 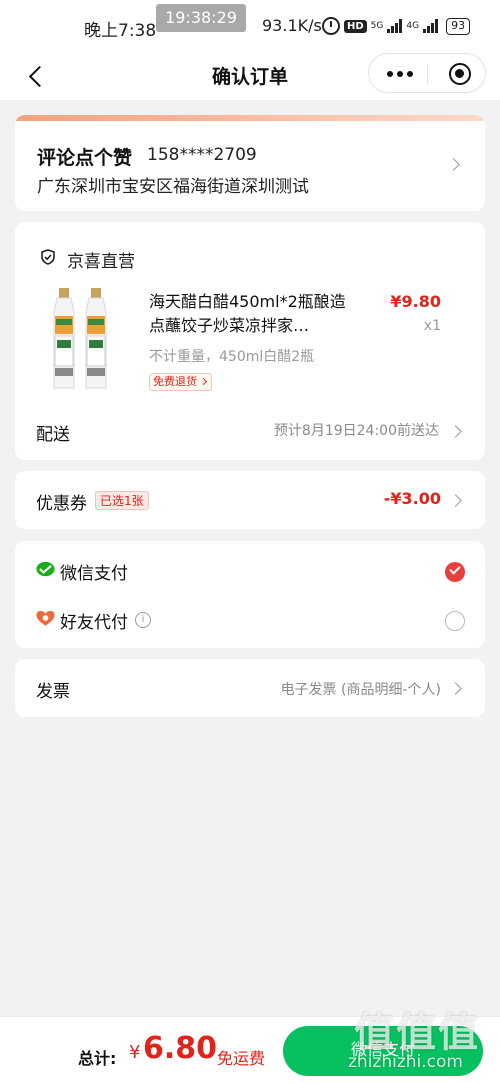 I want to click on store-name: 京喜直营, so click(x=101, y=262).